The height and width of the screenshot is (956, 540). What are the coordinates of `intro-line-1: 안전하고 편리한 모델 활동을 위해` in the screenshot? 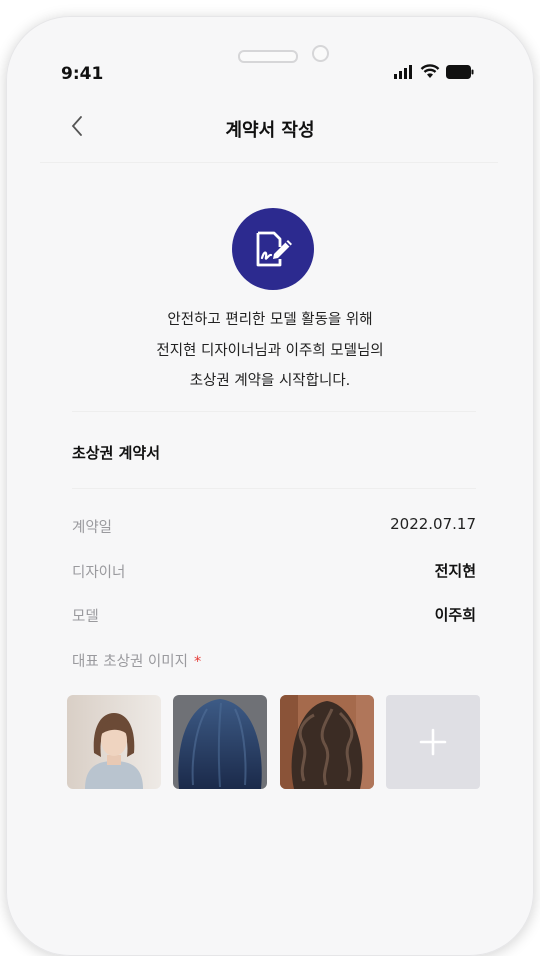 It's located at (270, 320).